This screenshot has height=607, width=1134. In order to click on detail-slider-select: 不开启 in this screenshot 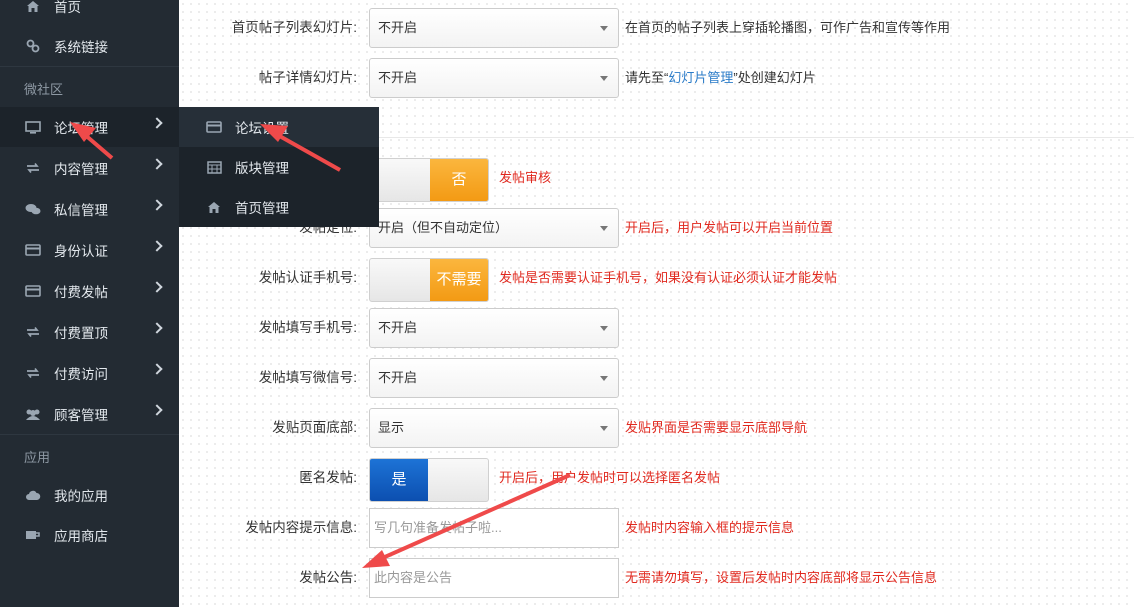, I will do `click(494, 78)`.